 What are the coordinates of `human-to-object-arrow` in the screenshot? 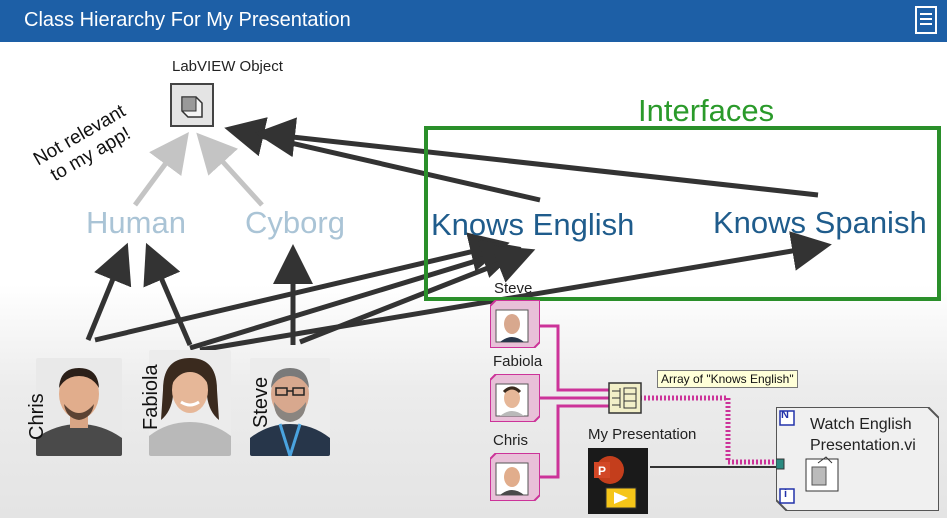 It's located at (160, 169).